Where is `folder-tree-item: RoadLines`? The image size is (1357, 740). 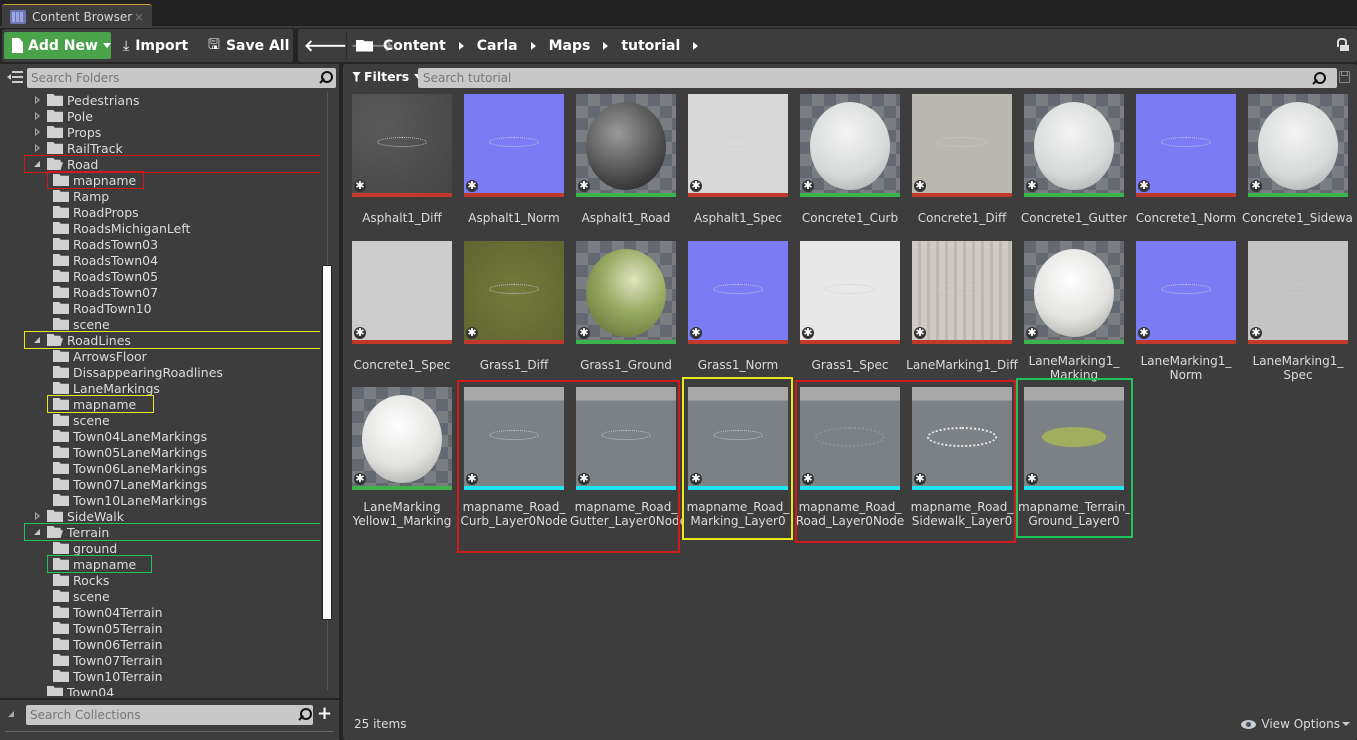
folder-tree-item: RoadLines is located at coordinates (82, 340).